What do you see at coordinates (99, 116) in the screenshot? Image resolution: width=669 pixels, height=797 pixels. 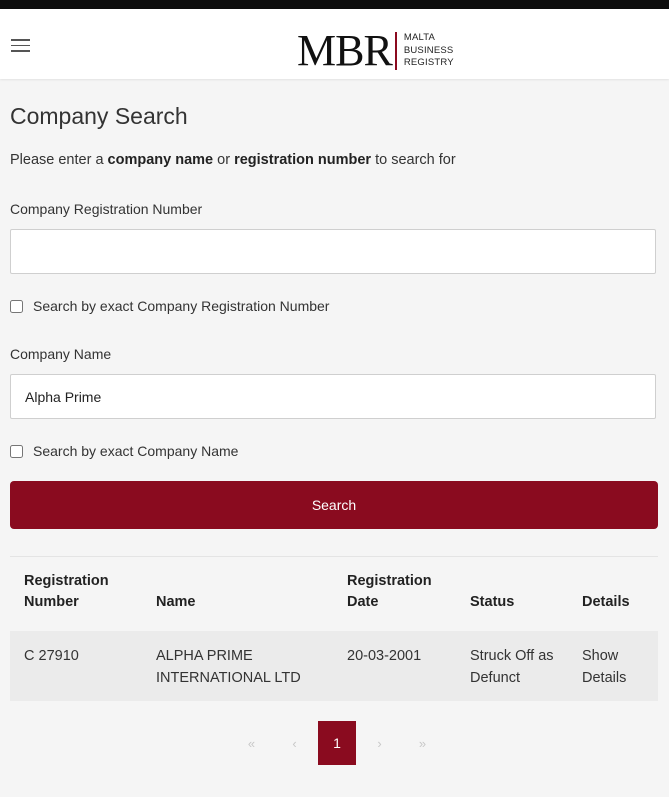 I see `page-title: Company Search` at bounding box center [99, 116].